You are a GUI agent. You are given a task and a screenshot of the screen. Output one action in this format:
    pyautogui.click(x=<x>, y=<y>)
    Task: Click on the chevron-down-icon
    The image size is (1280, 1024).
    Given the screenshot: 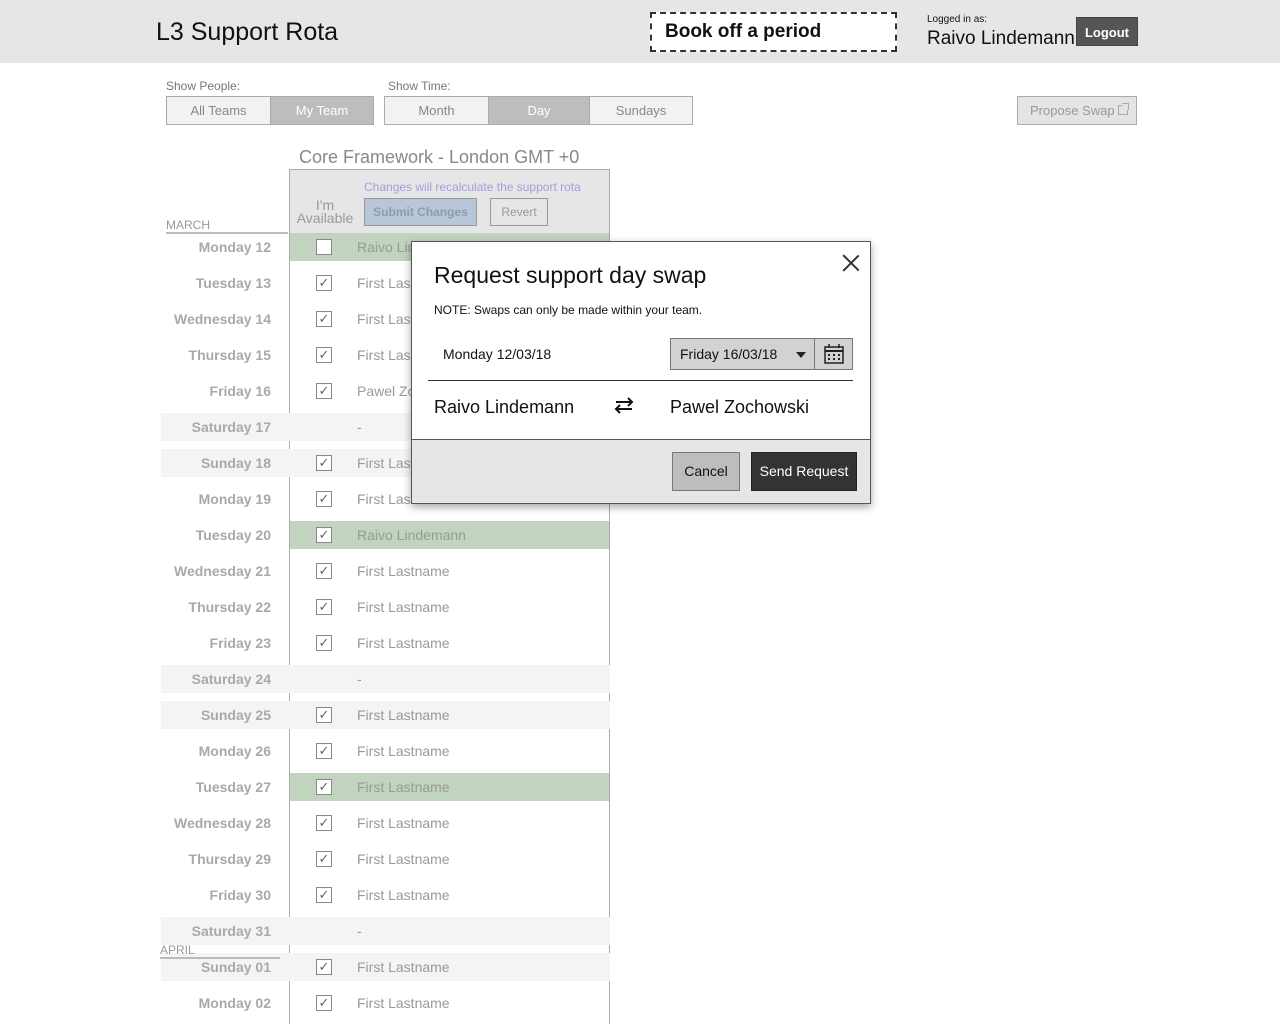 What is the action you would take?
    pyautogui.click(x=801, y=355)
    